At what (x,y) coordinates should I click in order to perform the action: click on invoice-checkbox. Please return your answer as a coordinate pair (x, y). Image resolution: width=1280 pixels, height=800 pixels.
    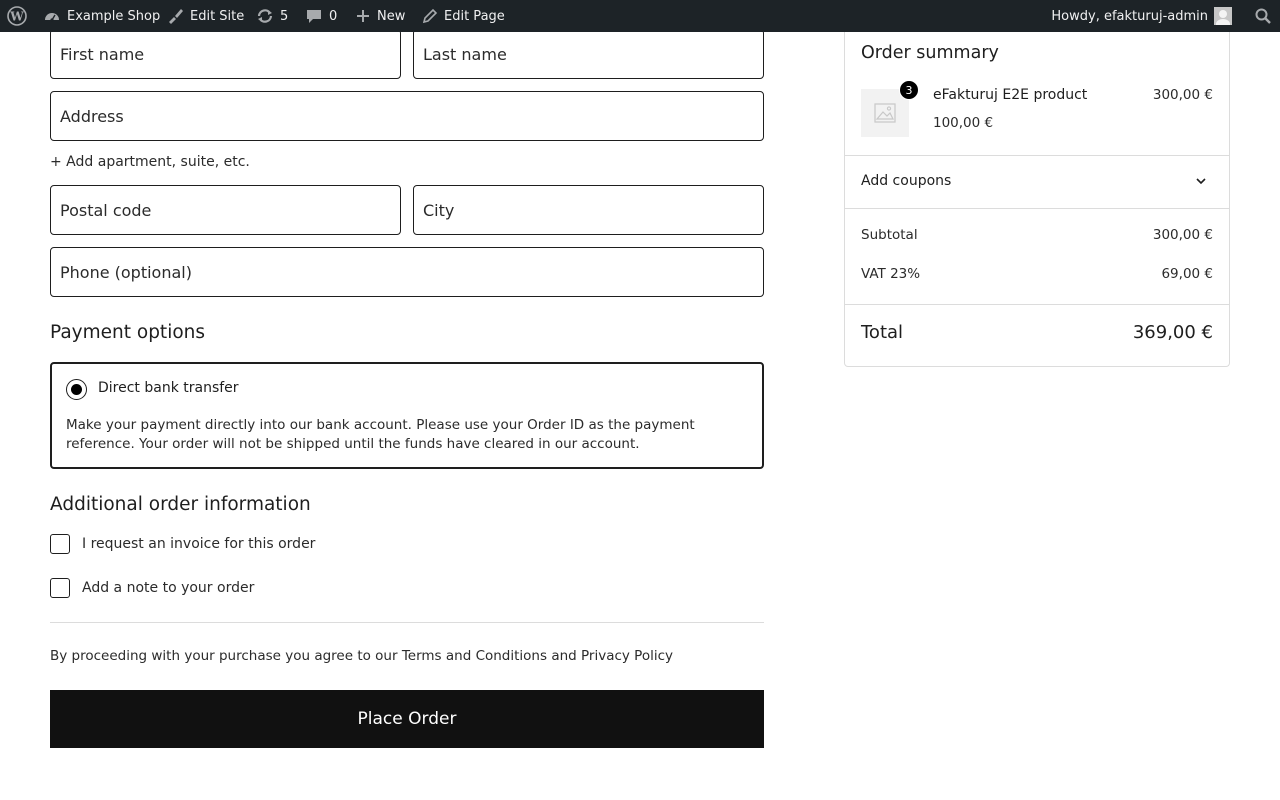
    Looking at the image, I should click on (60, 544).